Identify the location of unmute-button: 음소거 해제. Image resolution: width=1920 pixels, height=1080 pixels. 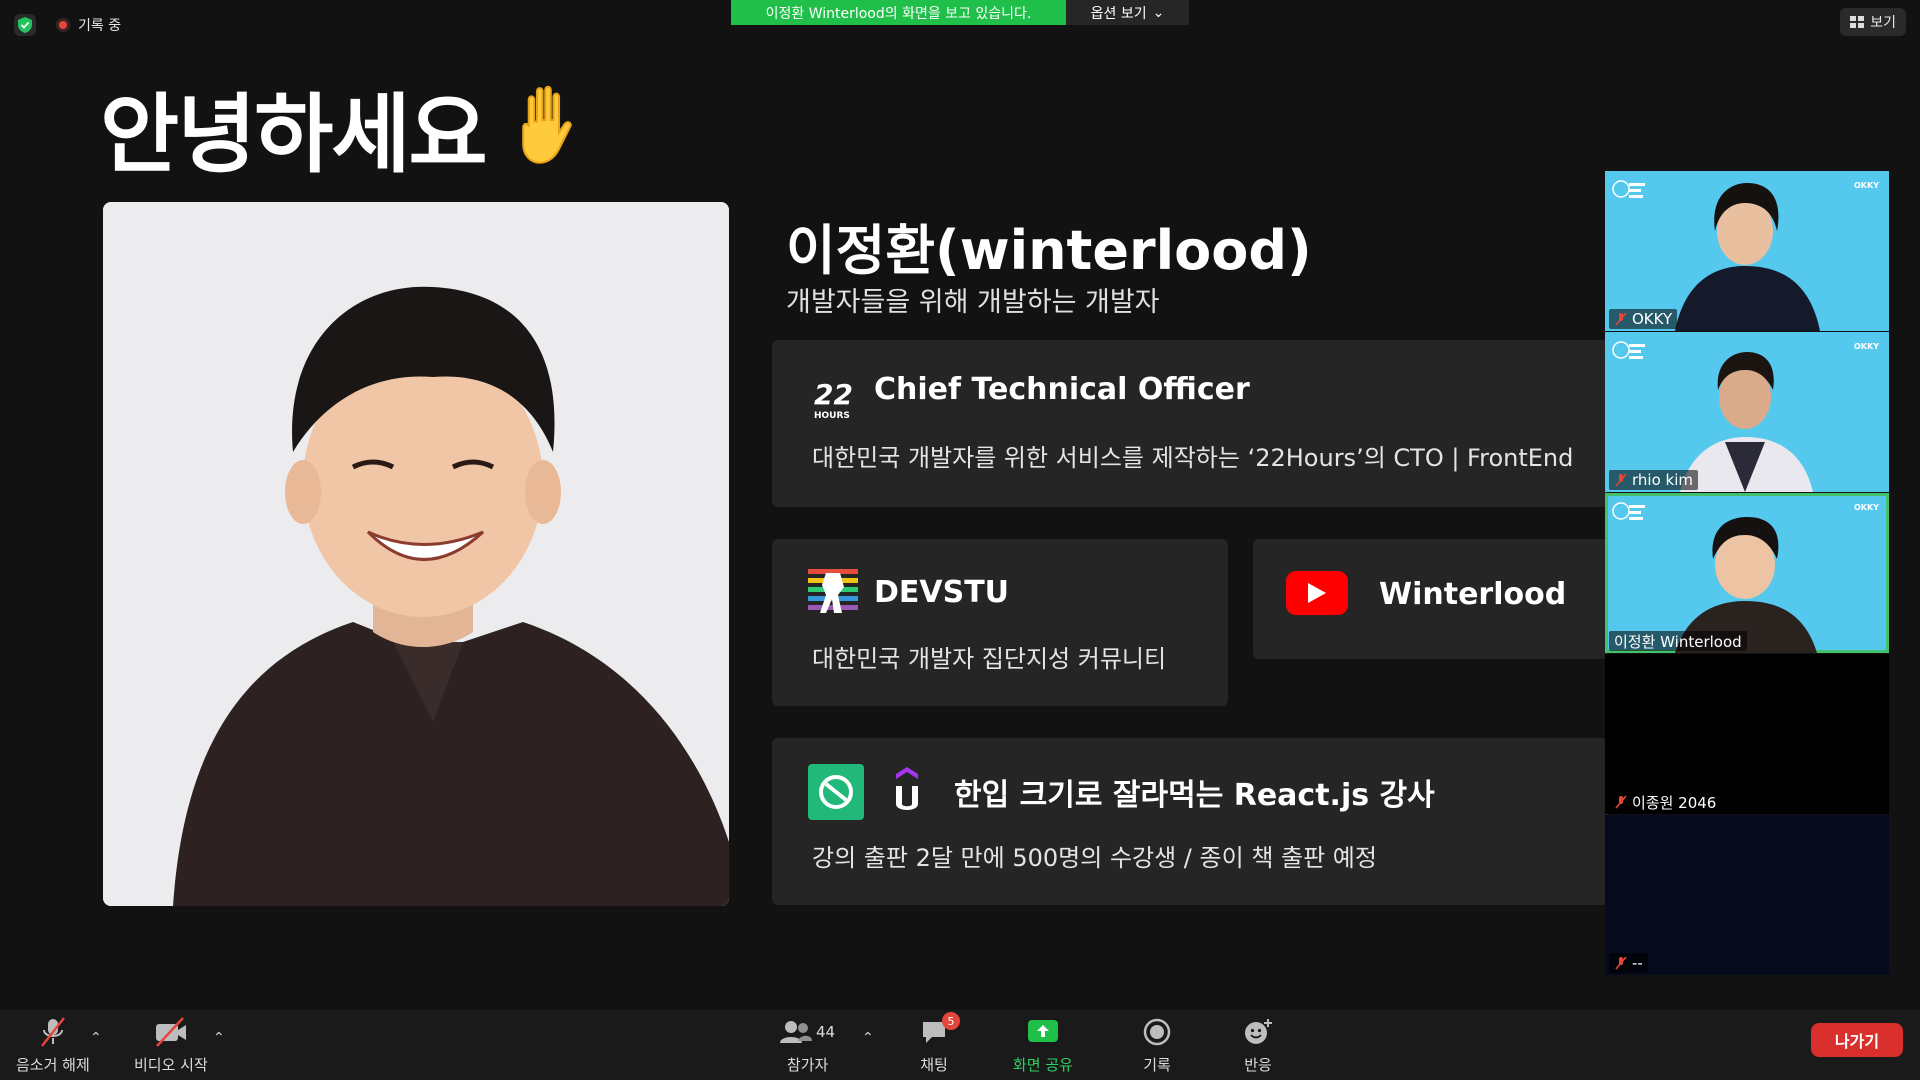
(53, 1045).